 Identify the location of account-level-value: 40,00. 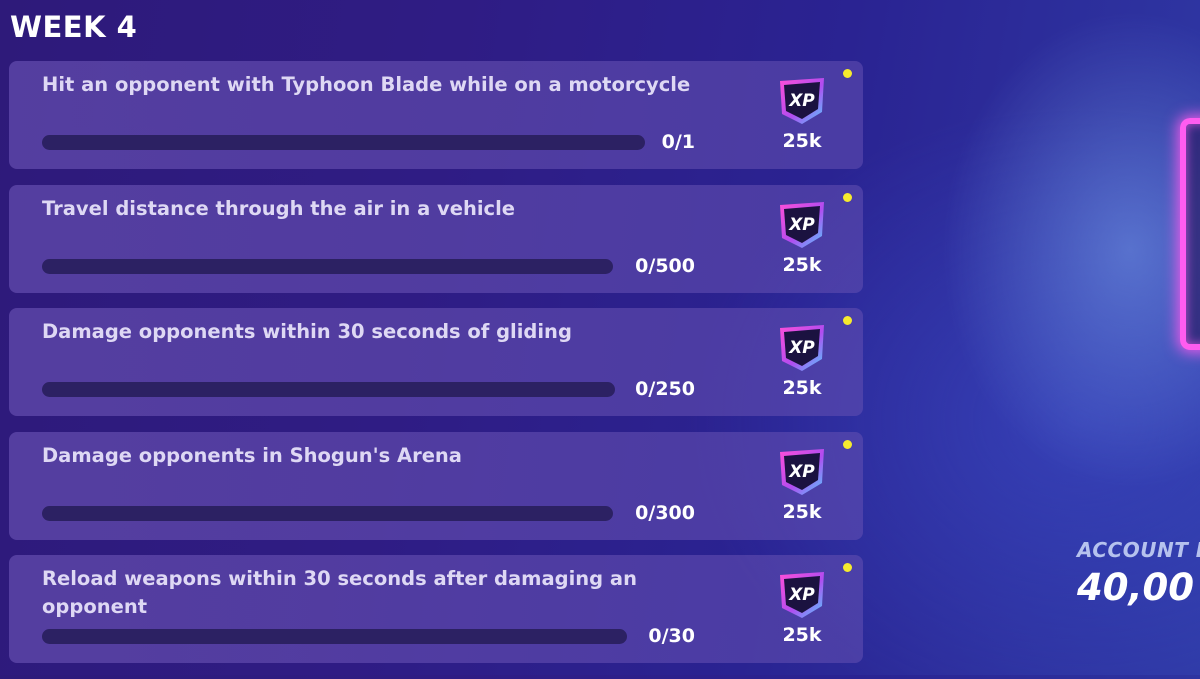
(1136, 587).